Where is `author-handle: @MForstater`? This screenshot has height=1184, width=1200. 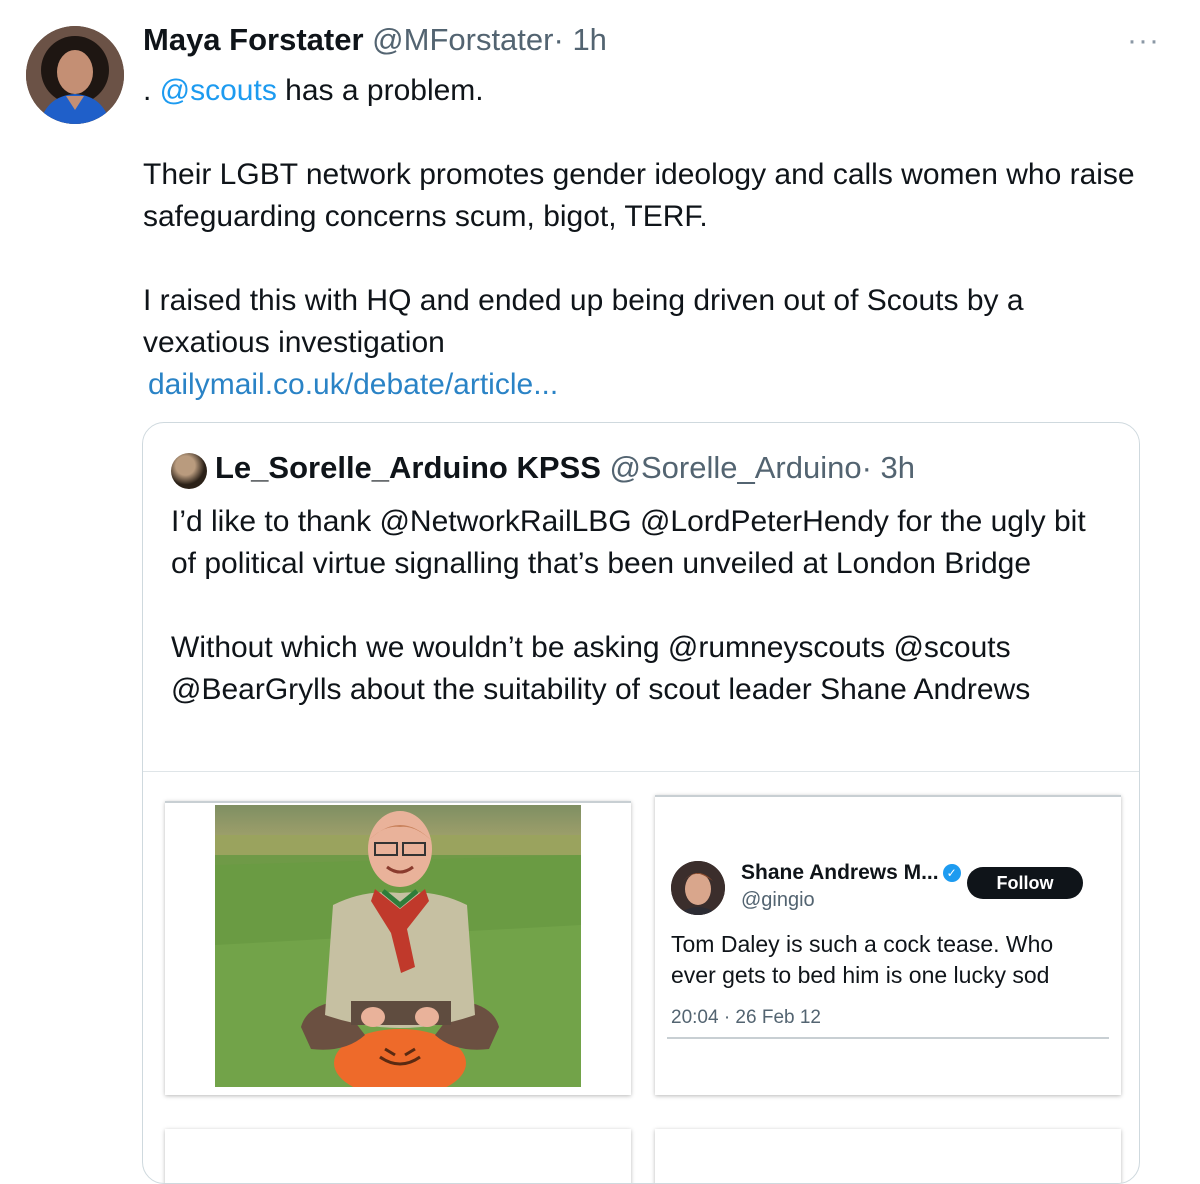 author-handle: @MForstater is located at coordinates (462, 39).